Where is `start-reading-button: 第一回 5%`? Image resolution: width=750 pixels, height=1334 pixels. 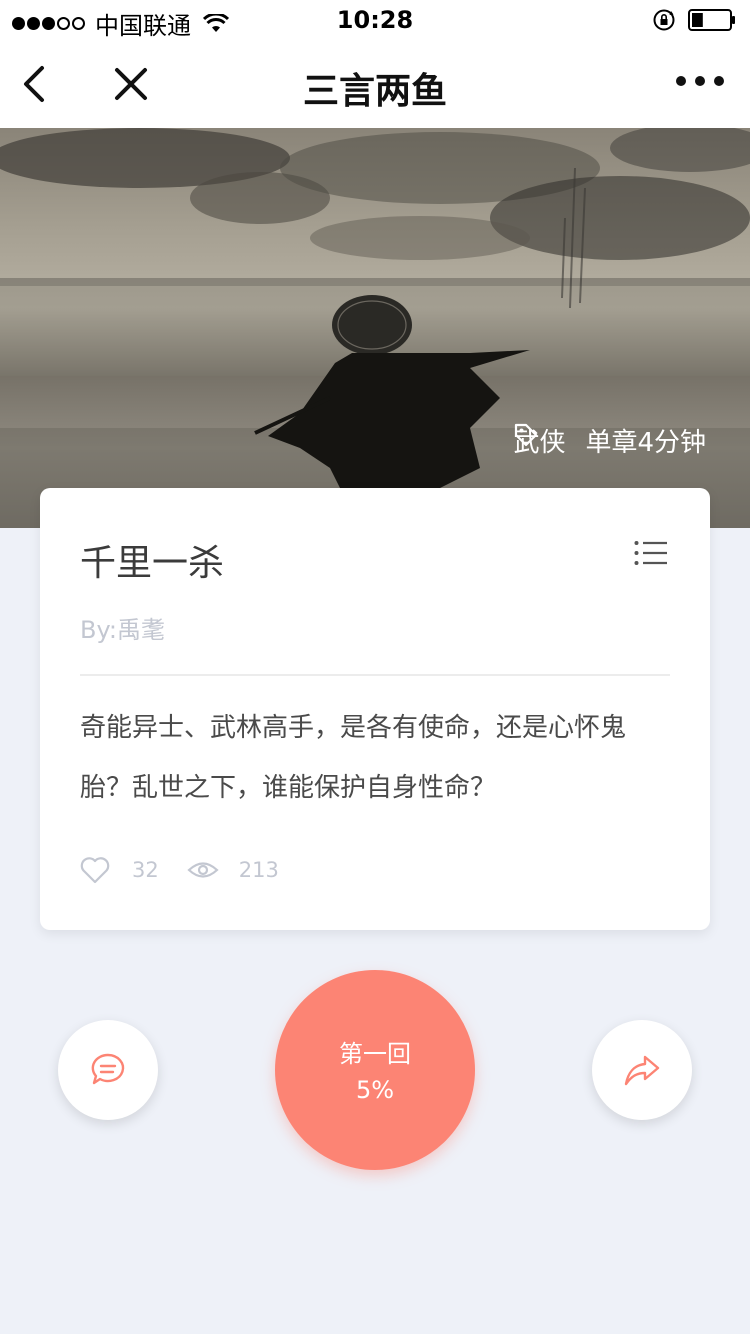
start-reading-button: 第一回 5% is located at coordinates (375, 1070).